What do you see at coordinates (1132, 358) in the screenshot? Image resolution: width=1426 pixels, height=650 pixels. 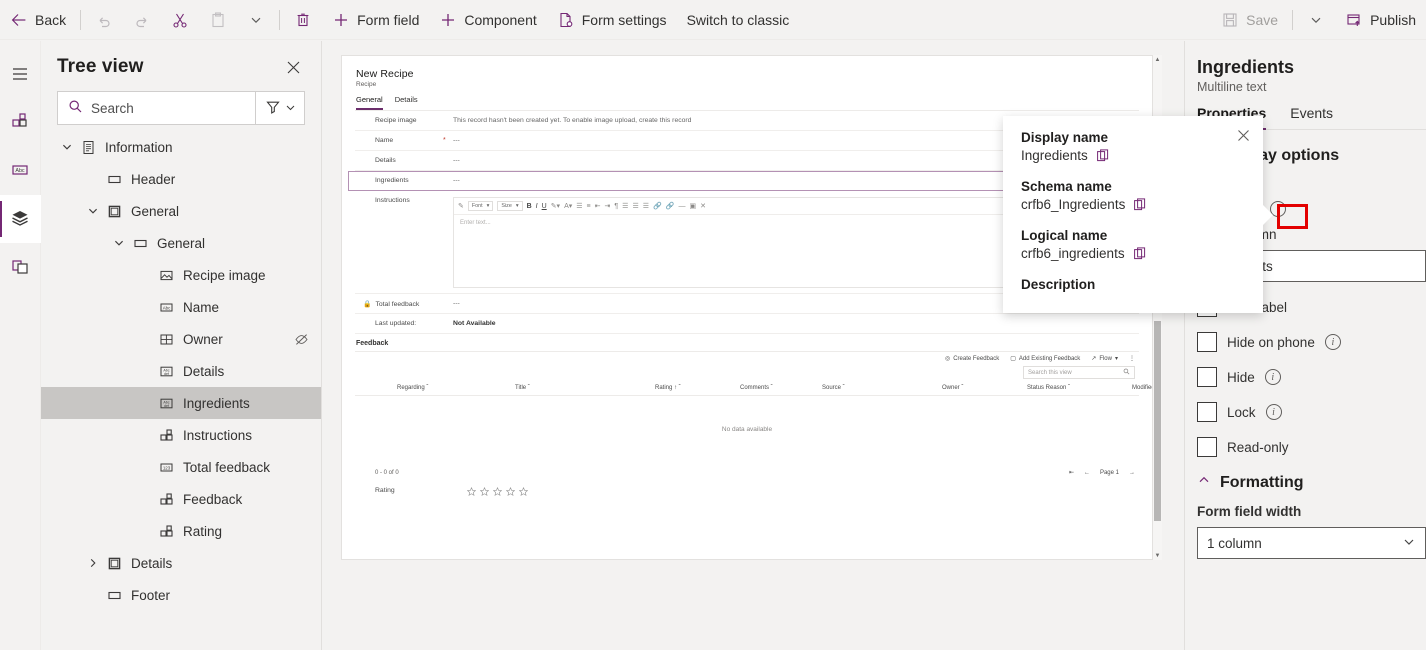 I see `overflow-icon: ⋮` at bounding box center [1132, 358].